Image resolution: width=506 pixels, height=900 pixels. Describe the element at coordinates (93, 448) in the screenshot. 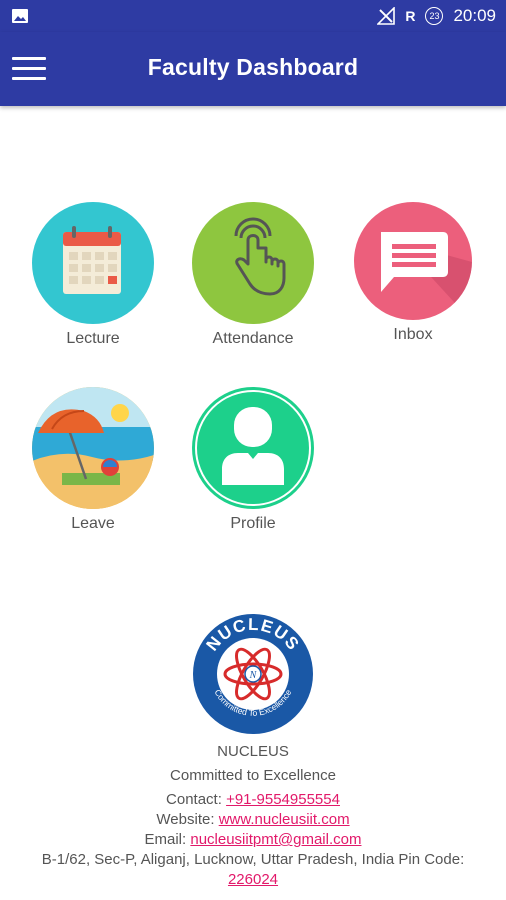

I see `beach-icon` at that location.